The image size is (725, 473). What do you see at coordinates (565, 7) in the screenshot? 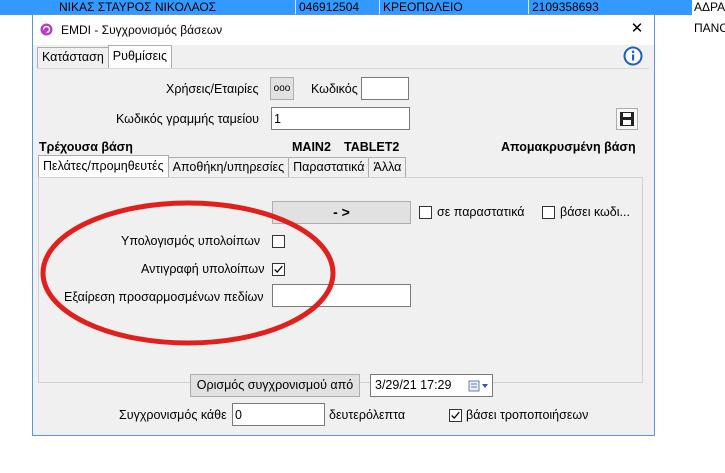
I see `row-phone2: 2109358693` at bounding box center [565, 7].